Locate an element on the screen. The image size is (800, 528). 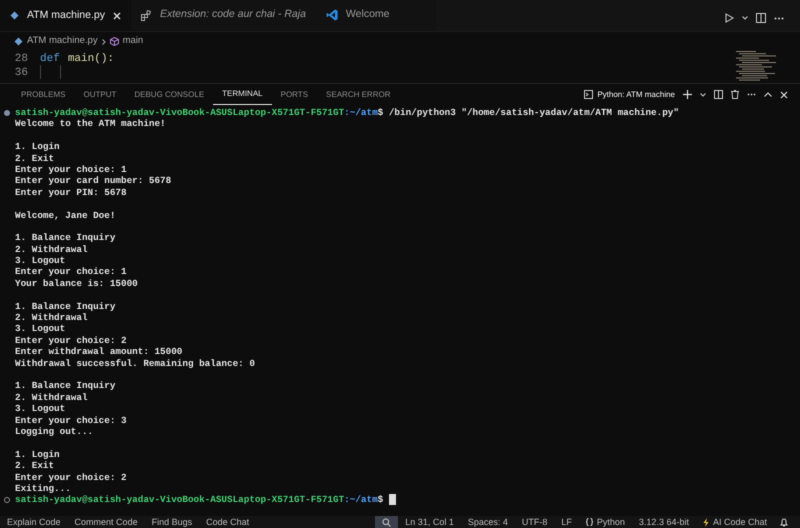
zoom-button is located at coordinates (386, 522).